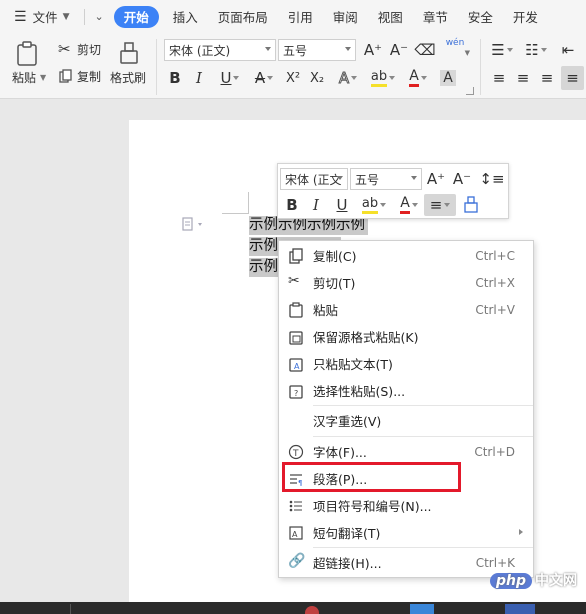  I want to click on shrink-font-button: A⁻, so click(399, 50).